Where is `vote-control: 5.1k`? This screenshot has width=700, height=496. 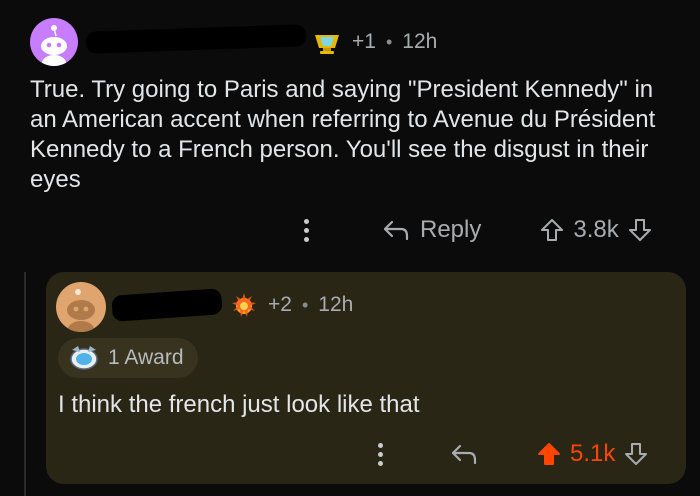
vote-control: 5.1k is located at coordinates (592, 454).